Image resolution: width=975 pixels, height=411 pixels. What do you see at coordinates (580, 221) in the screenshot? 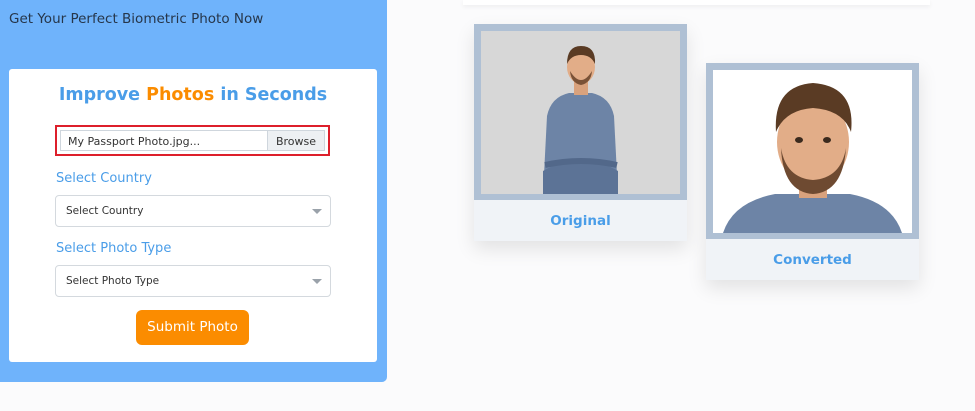
I see `original-caption: Original` at bounding box center [580, 221].